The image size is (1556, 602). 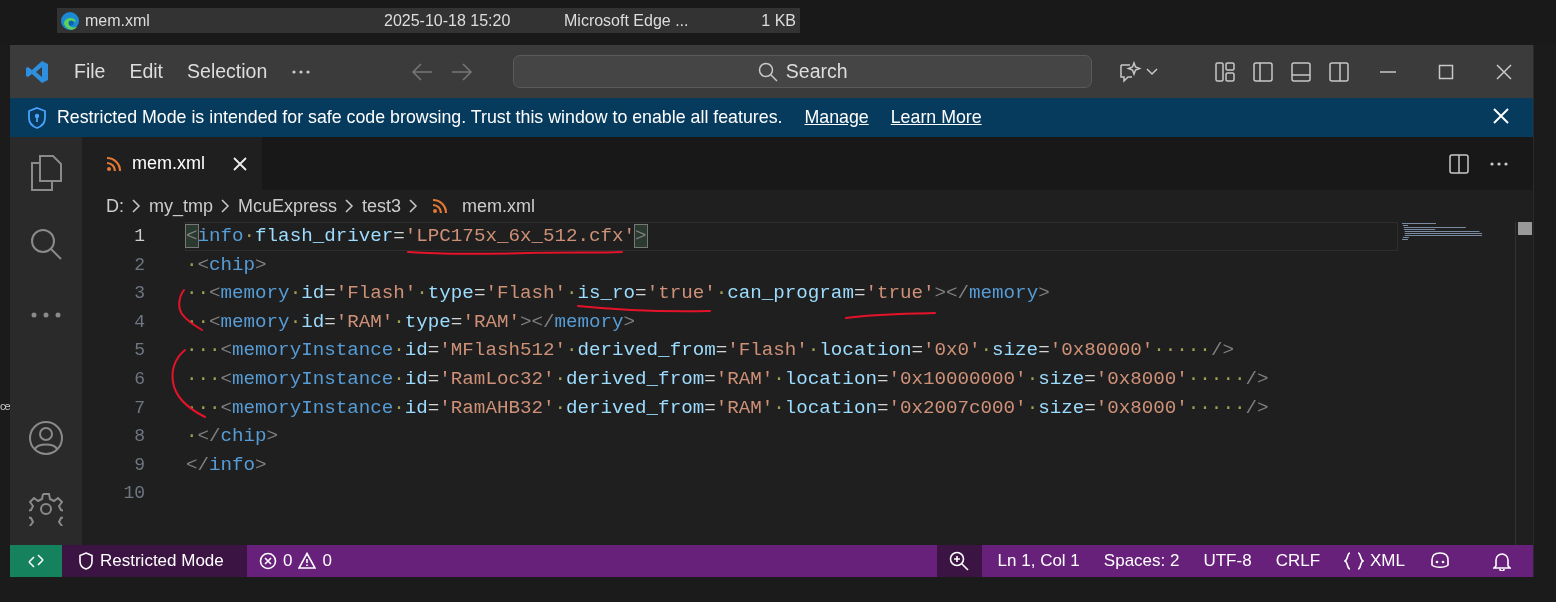 What do you see at coordinates (416, 236) in the screenshot?
I see `code-line: <info·flash_driver='LPC175x_6x_512.cfx'>` at bounding box center [416, 236].